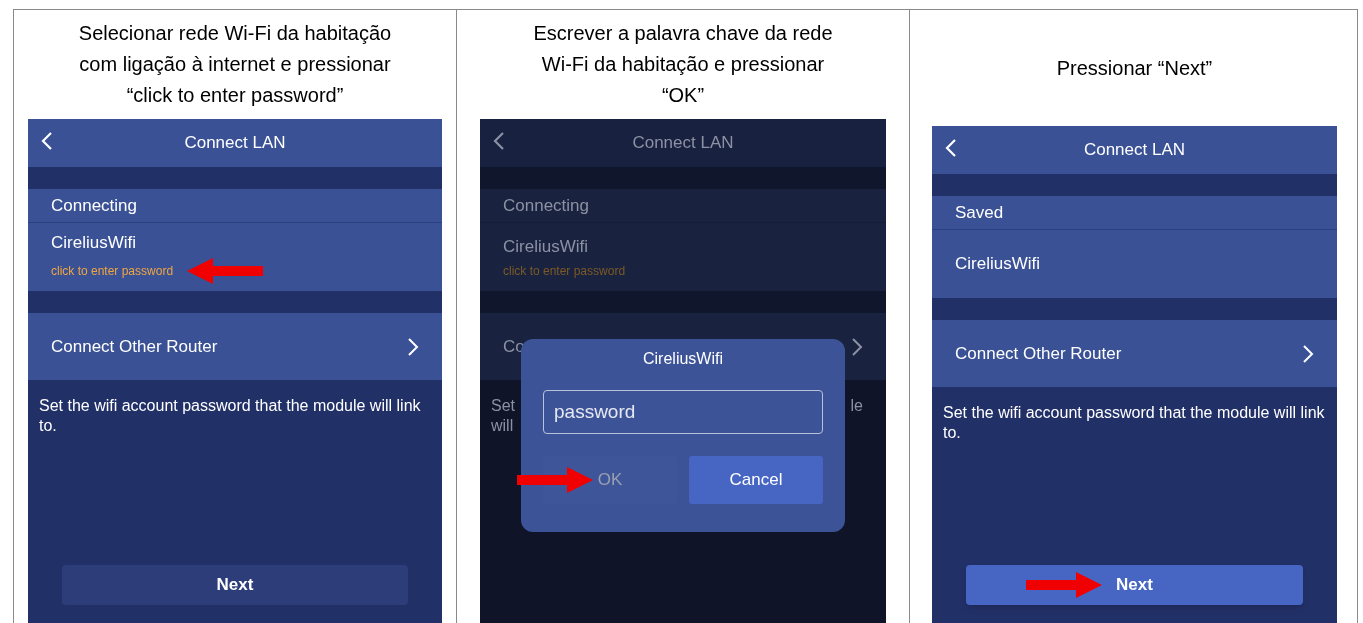 The height and width of the screenshot is (623, 1363). Describe the element at coordinates (683, 359) in the screenshot. I see `dialog-title: CireliusWifi` at that location.